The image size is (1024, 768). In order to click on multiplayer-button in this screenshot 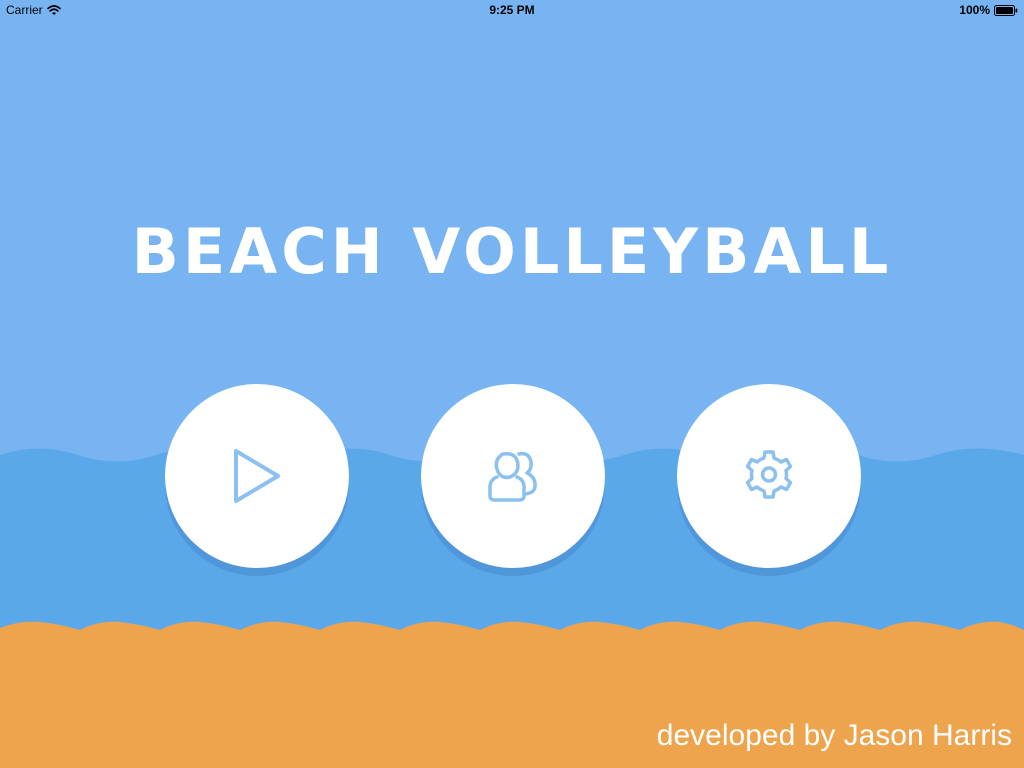, I will do `click(513, 476)`.